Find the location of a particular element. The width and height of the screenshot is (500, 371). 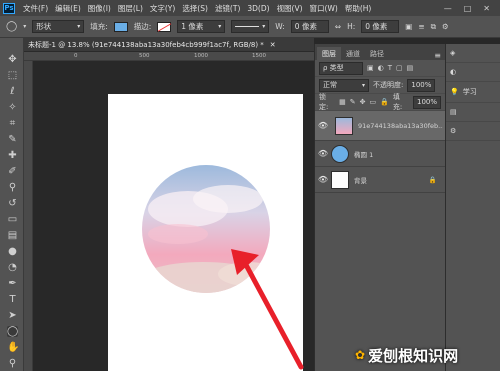

brush-tool-icon: ✐ is located at coordinates (12, 171).